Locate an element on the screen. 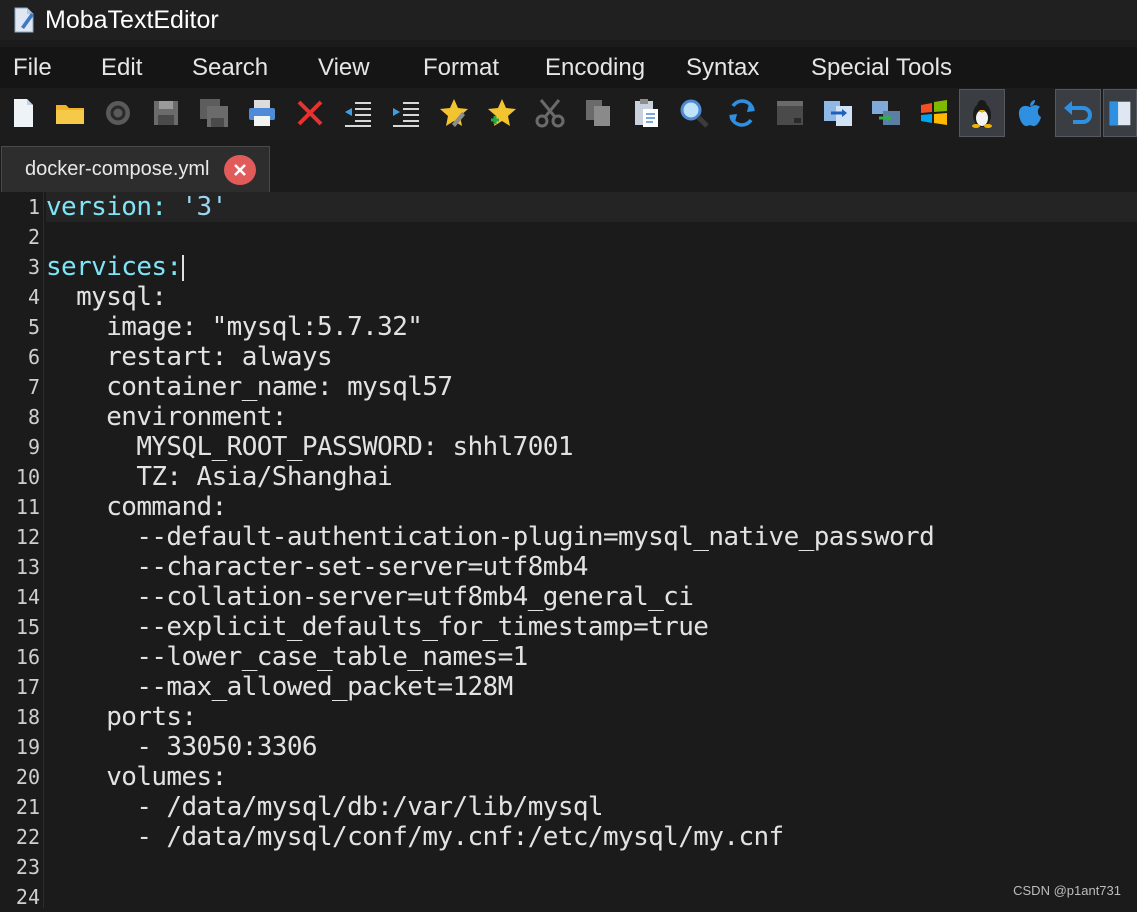 The width and height of the screenshot is (1137, 912). toolbar is located at coordinates (568, 114).